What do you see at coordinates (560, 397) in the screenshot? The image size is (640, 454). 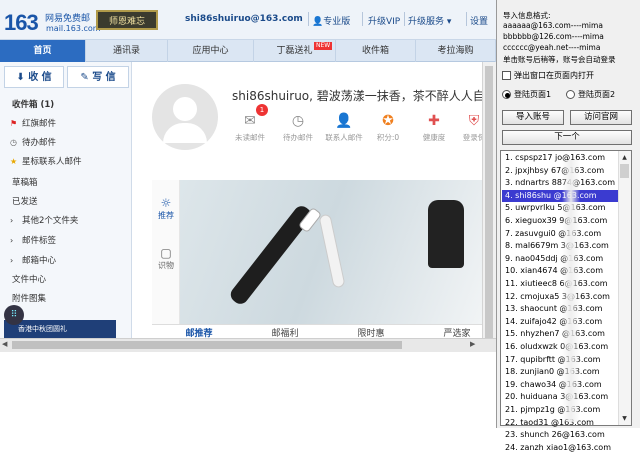 I see `account-list-item: 20. huiduana 3@163.com` at bounding box center [560, 397].